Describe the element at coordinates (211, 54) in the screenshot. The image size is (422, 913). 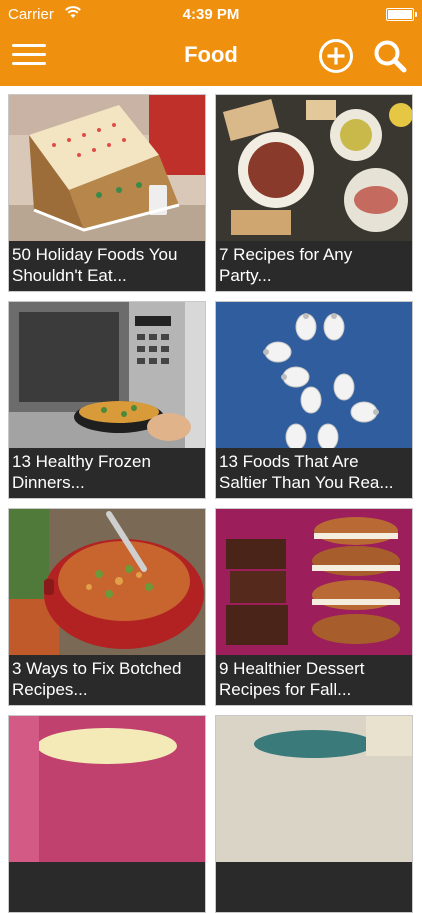
I see `page-title: Food` at that location.